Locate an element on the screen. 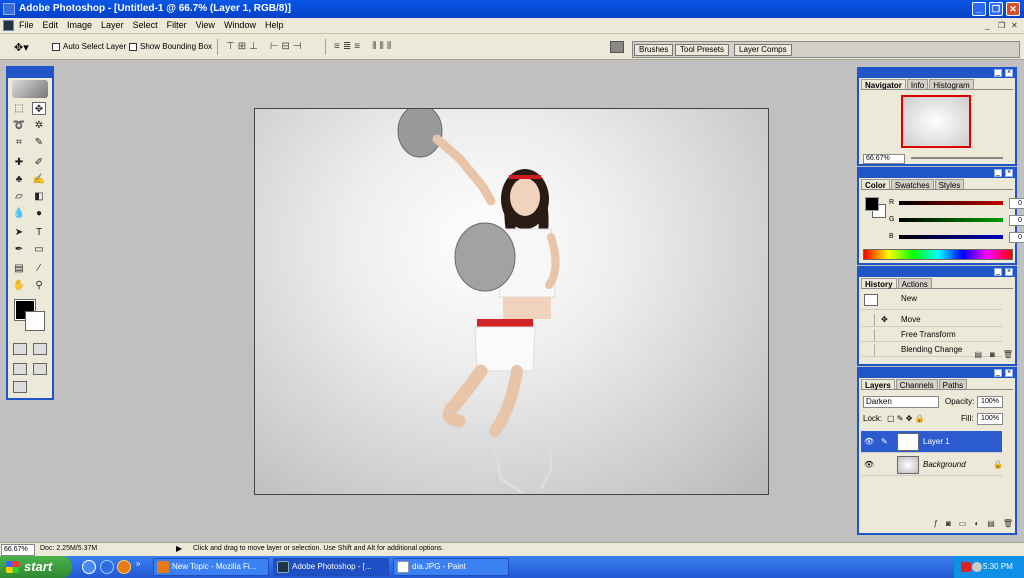  clone-stamp-tool-icon: ♣ is located at coordinates (19, 179).